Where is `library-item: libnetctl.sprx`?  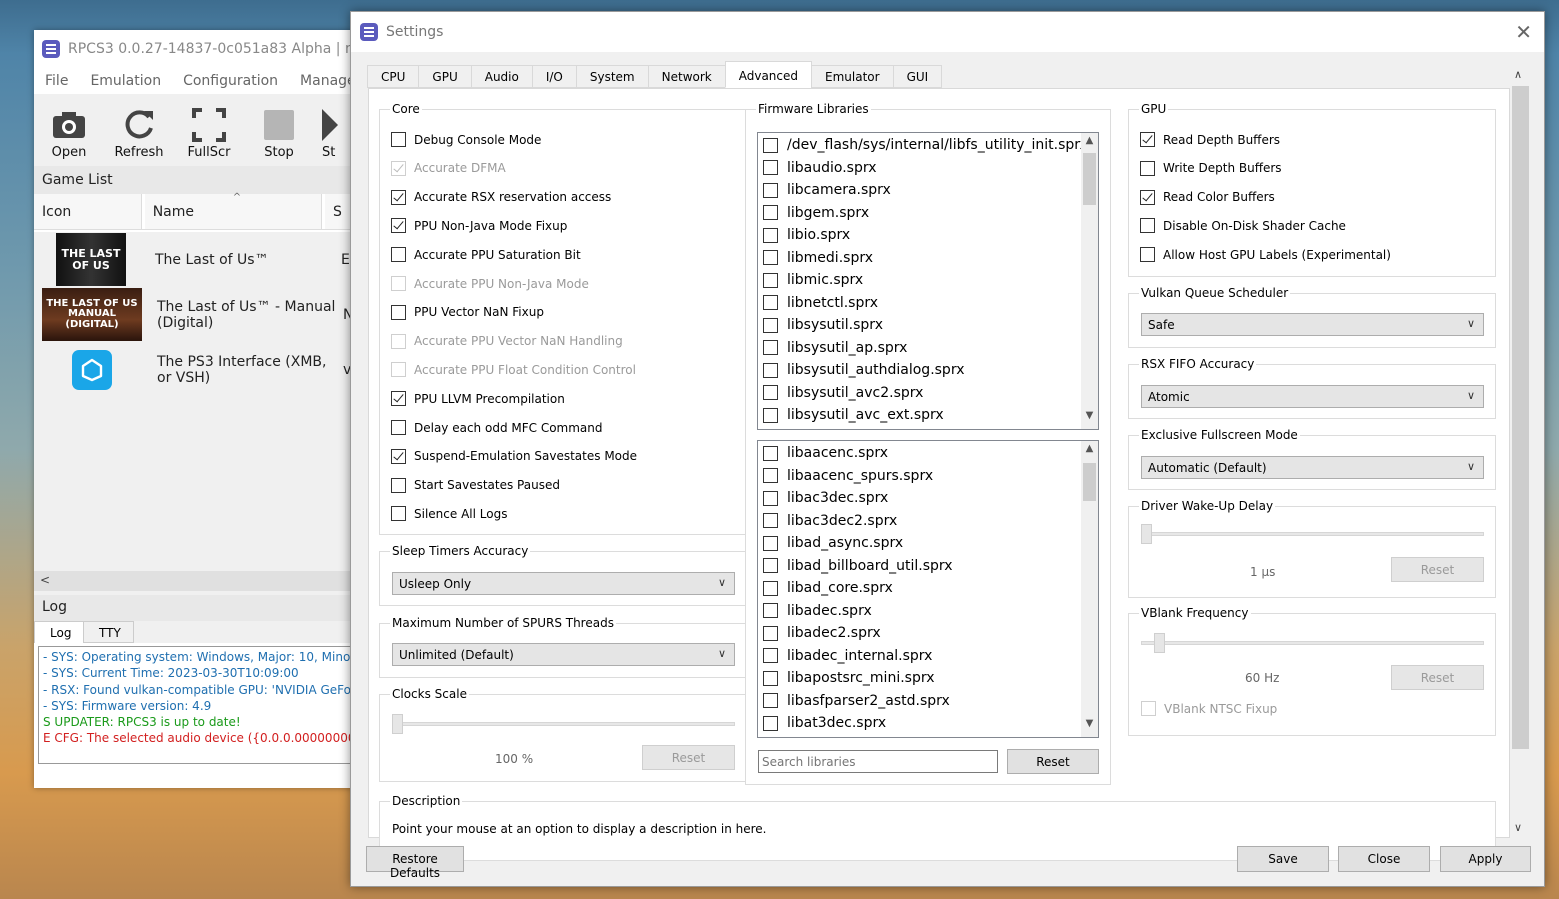 library-item: libnetctl.sprx is located at coordinates (928, 303).